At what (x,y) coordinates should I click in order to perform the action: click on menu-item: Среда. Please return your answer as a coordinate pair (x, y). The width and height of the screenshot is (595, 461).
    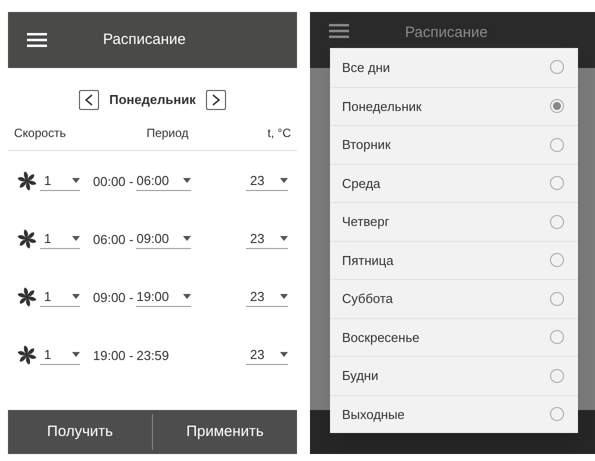
    Looking at the image, I should click on (454, 183).